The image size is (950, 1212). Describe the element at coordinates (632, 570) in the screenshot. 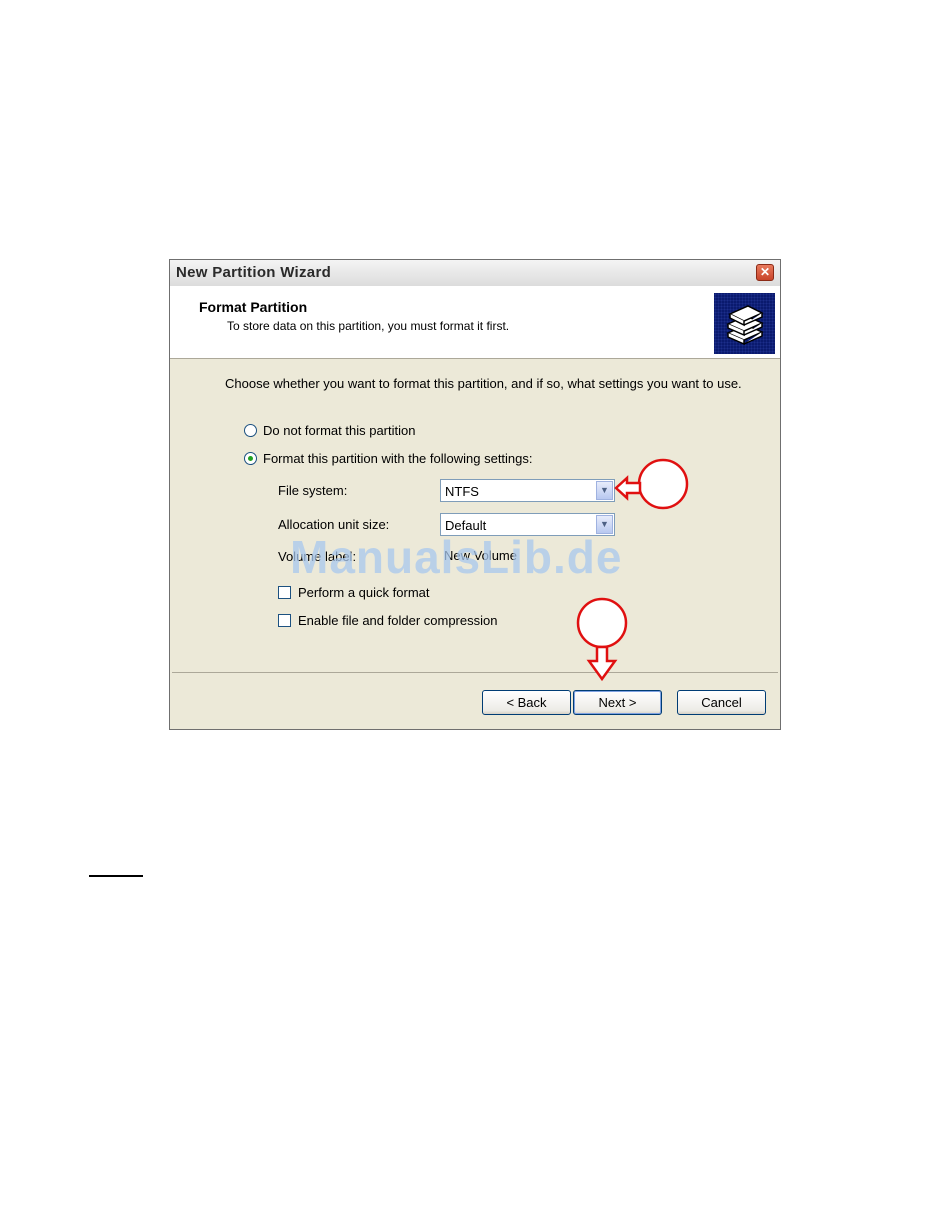

I see `annotation-overlay` at that location.